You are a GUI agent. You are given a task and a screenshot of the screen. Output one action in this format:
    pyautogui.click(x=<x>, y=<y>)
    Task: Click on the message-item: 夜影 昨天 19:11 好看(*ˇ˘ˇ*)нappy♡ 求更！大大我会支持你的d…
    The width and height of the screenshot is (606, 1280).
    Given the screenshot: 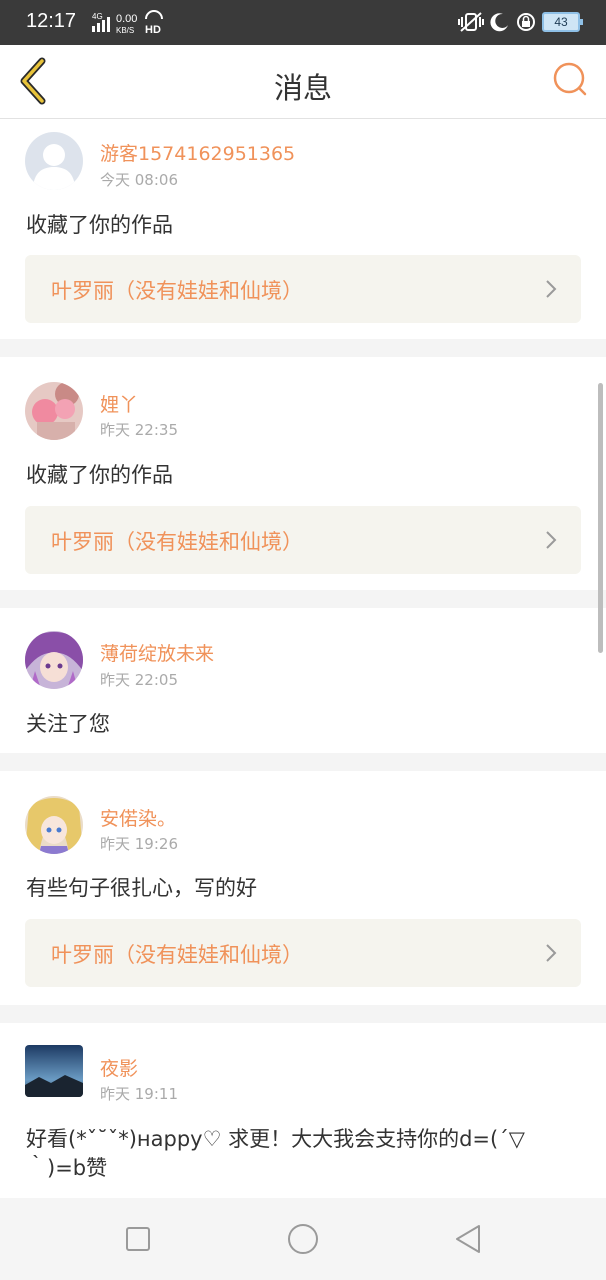 What is the action you would take?
    pyautogui.click(x=303, y=1110)
    